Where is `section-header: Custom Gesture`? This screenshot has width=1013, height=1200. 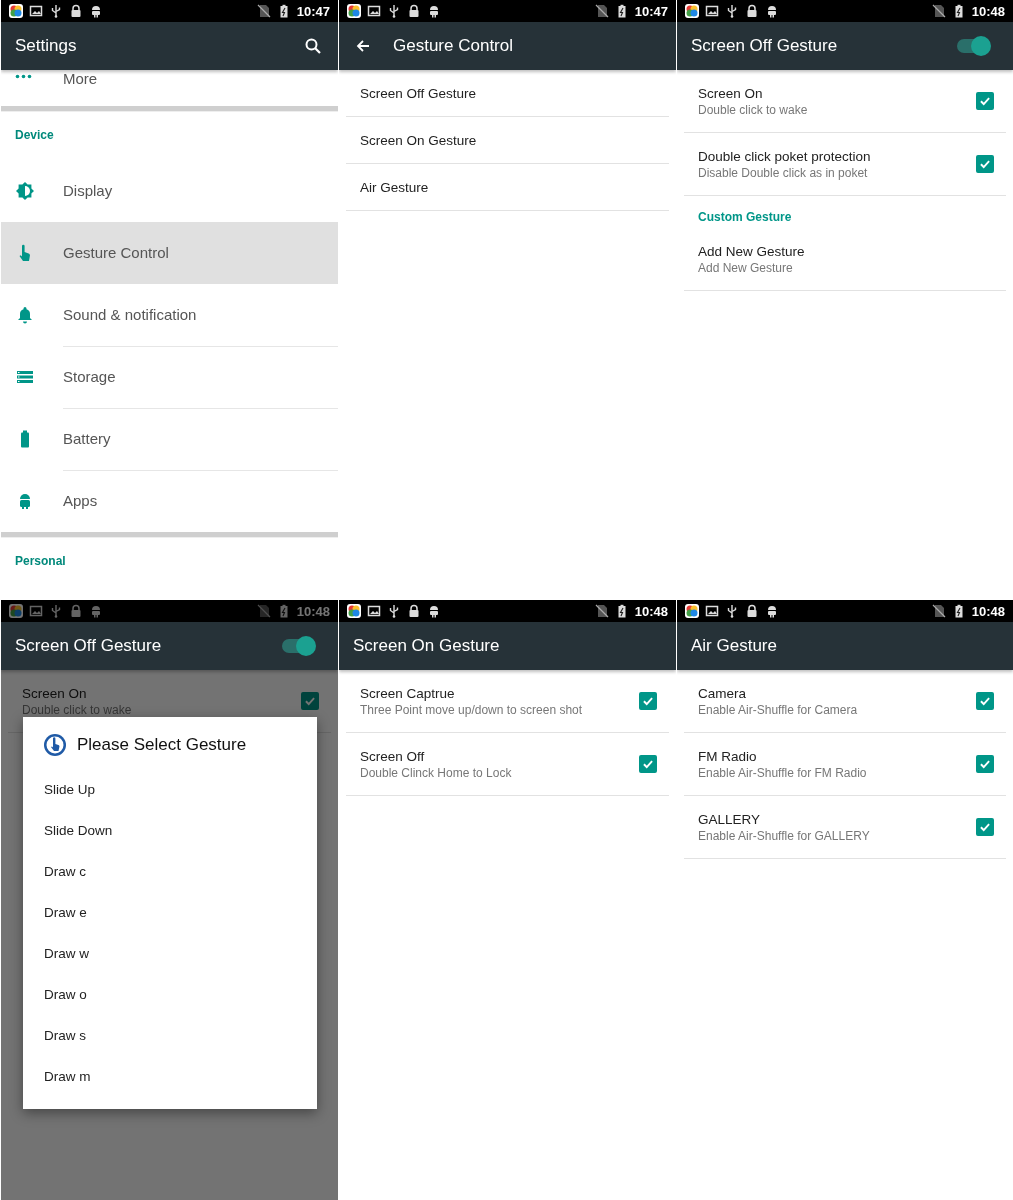 section-header: Custom Gesture is located at coordinates (745, 217).